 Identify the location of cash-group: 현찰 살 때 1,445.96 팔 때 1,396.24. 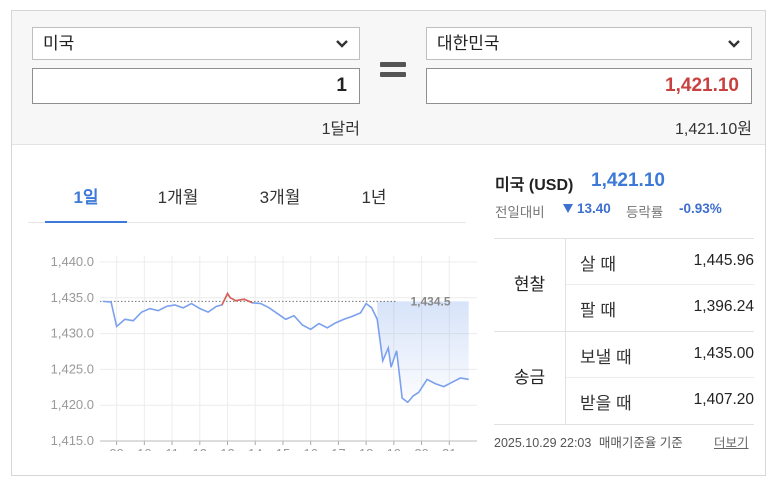
(624, 285).